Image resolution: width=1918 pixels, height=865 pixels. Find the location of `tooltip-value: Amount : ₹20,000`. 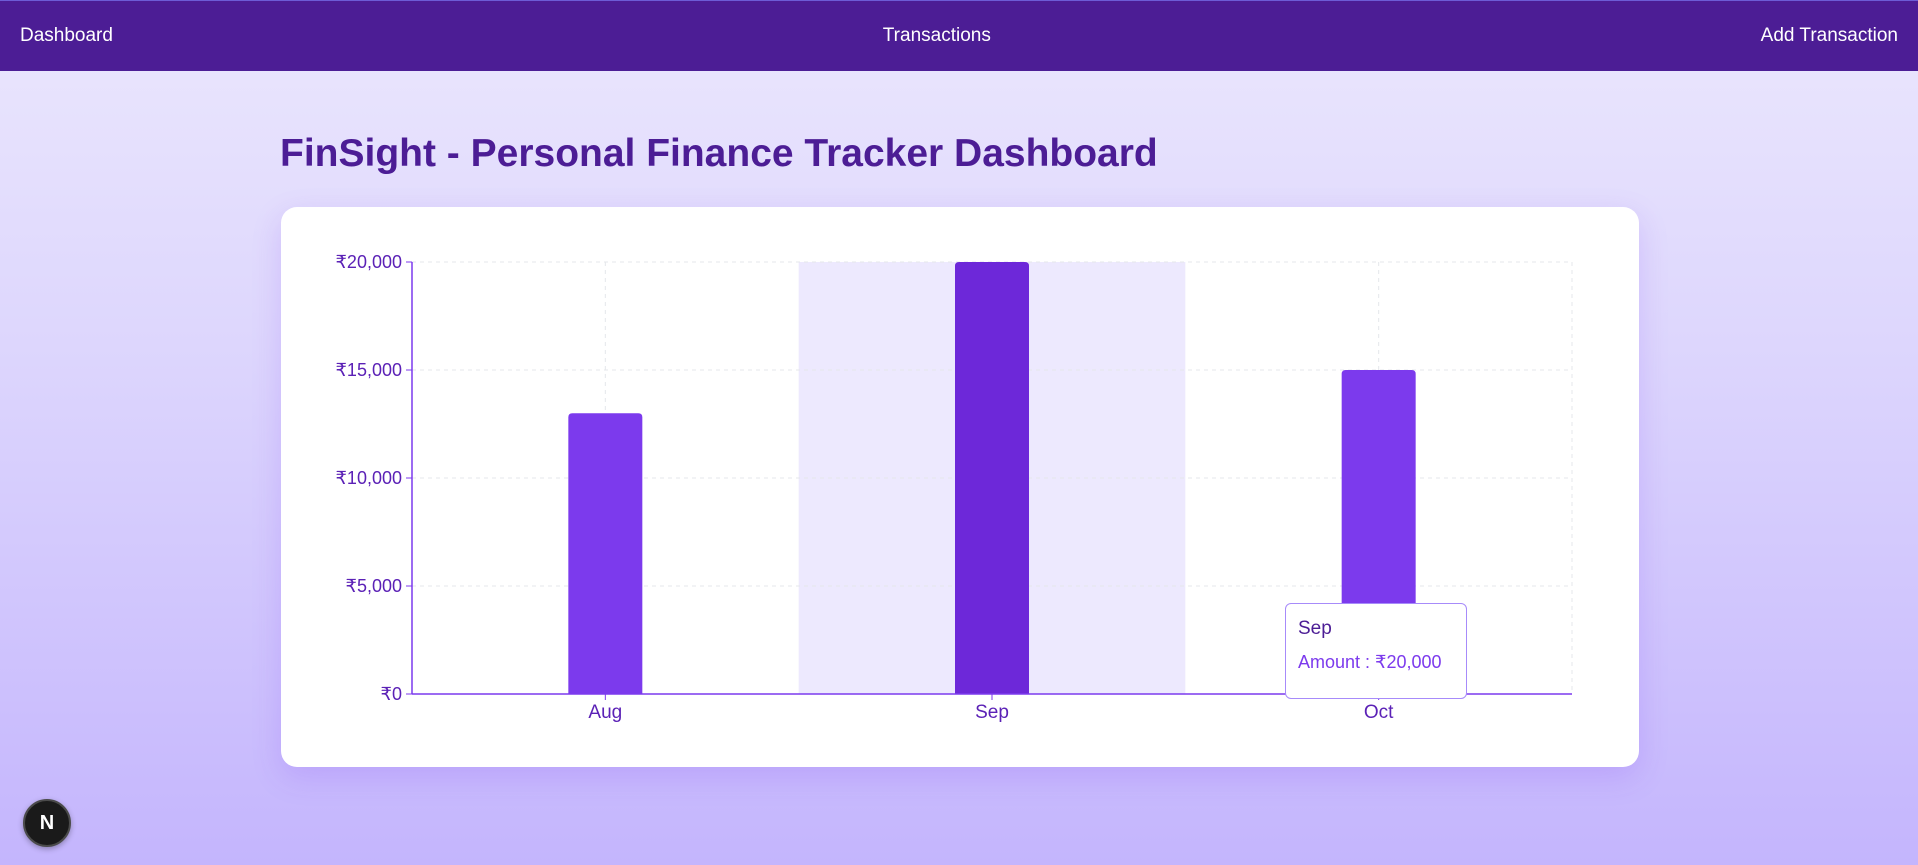

tooltip-value: Amount : ₹20,000 is located at coordinates (1370, 662).